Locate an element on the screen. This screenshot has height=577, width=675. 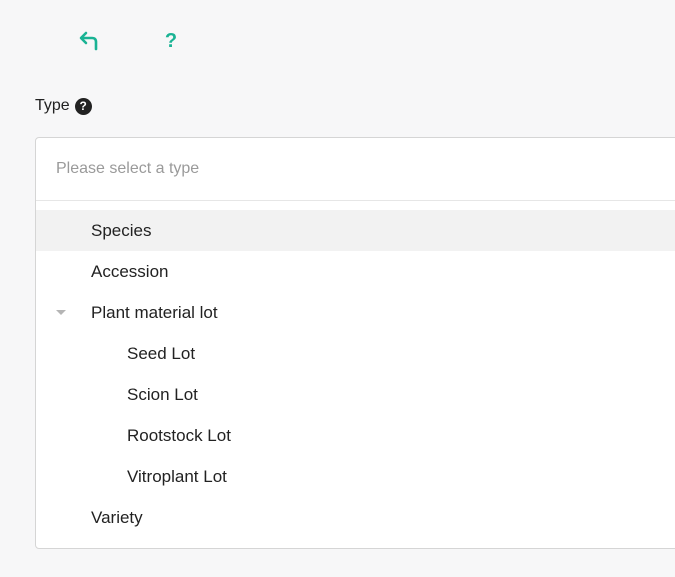
option-species: Species is located at coordinates (355, 230).